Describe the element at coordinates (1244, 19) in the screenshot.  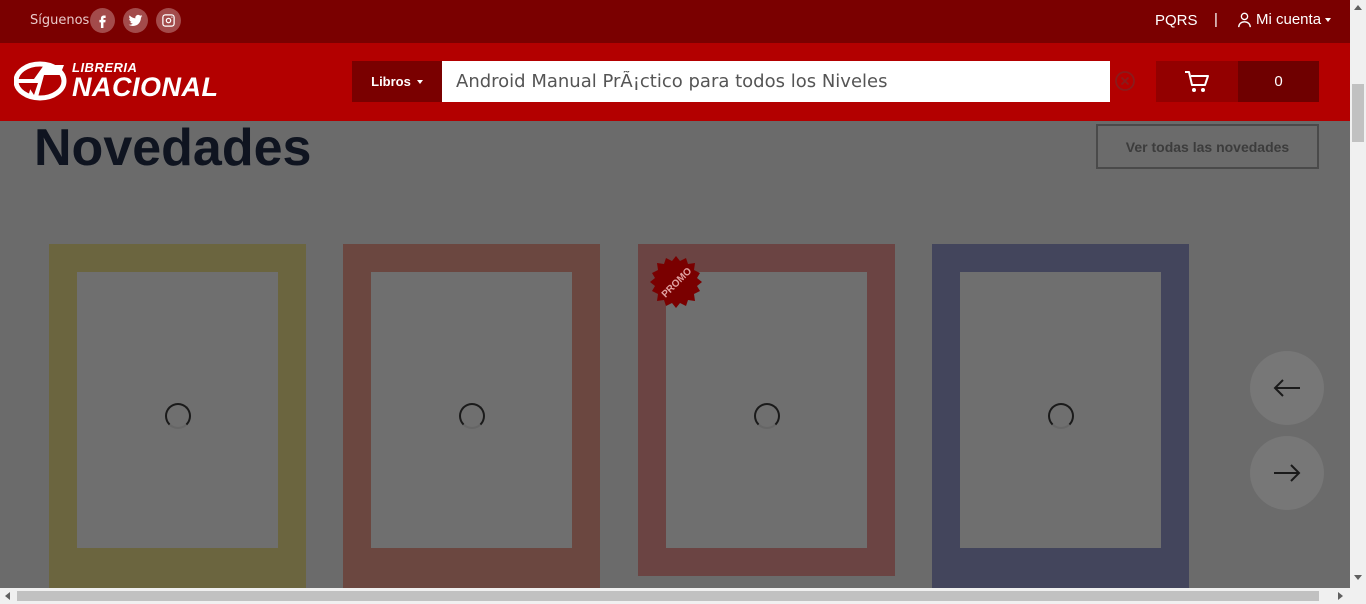
I see `user-icon` at that location.